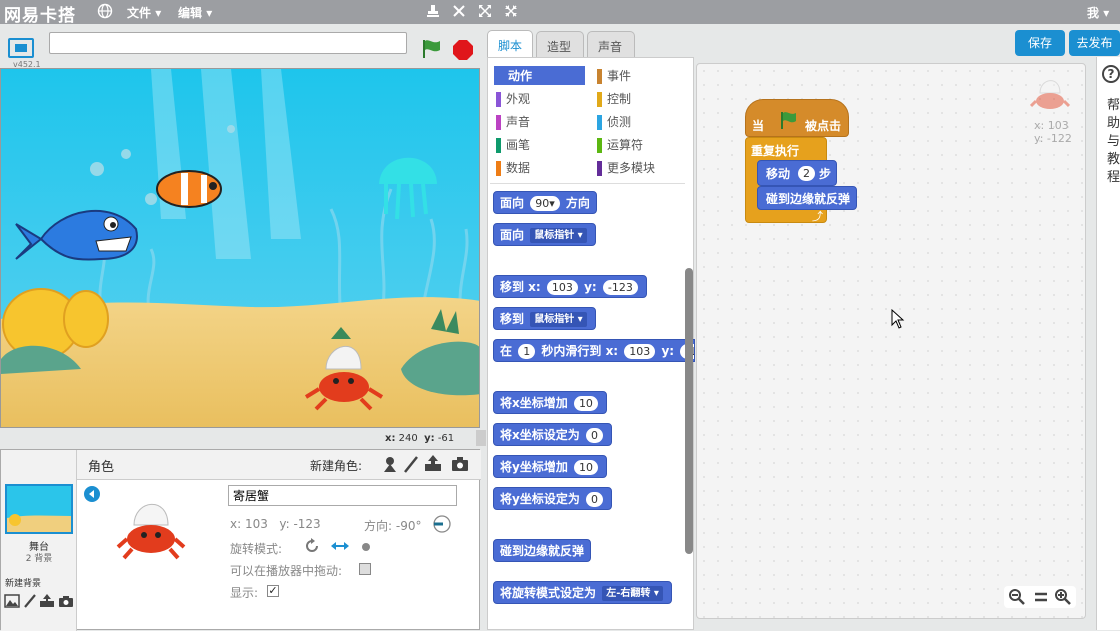 The width and height of the screenshot is (1120, 631). What do you see at coordinates (614, 76) in the screenshot?
I see `category-events: 事件` at bounding box center [614, 76].